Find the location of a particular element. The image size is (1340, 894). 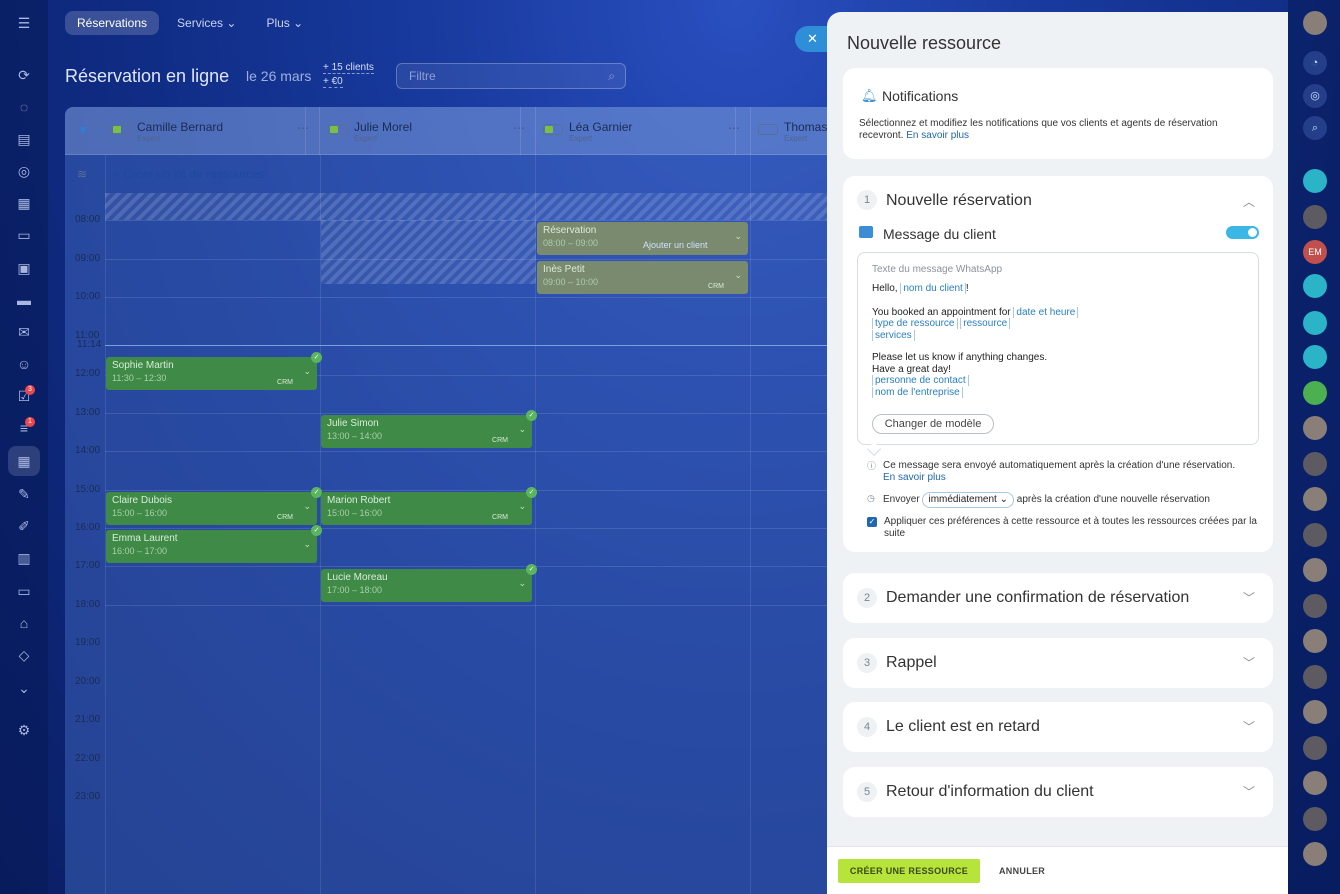

notes-chat-icon is located at coordinates (1315, 393).